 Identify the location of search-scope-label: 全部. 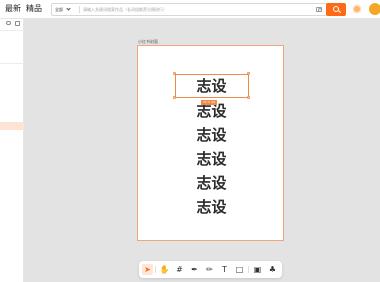
(59, 9).